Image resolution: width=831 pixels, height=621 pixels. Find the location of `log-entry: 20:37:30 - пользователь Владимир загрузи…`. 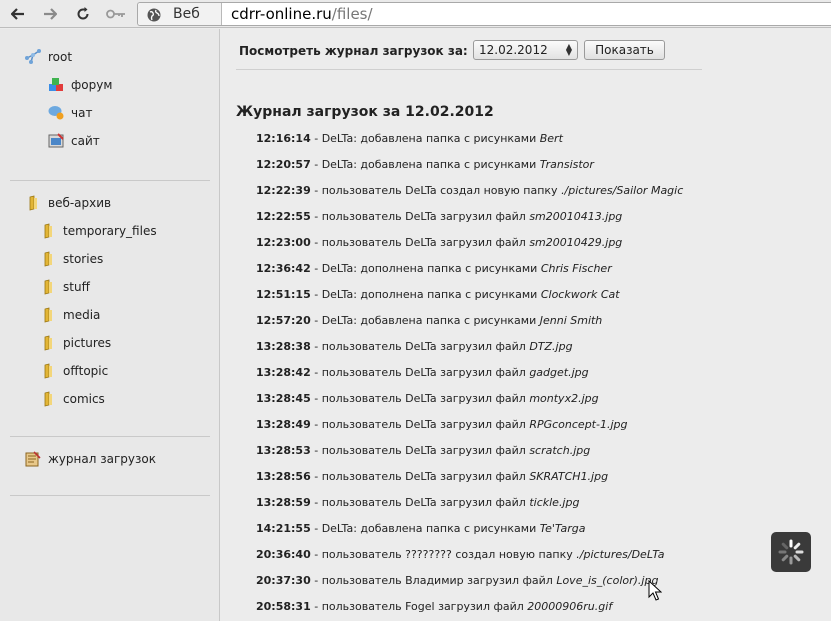

log-entry: 20:37:30 - пользователь Владимир загрузи… is located at coordinates (469, 587).